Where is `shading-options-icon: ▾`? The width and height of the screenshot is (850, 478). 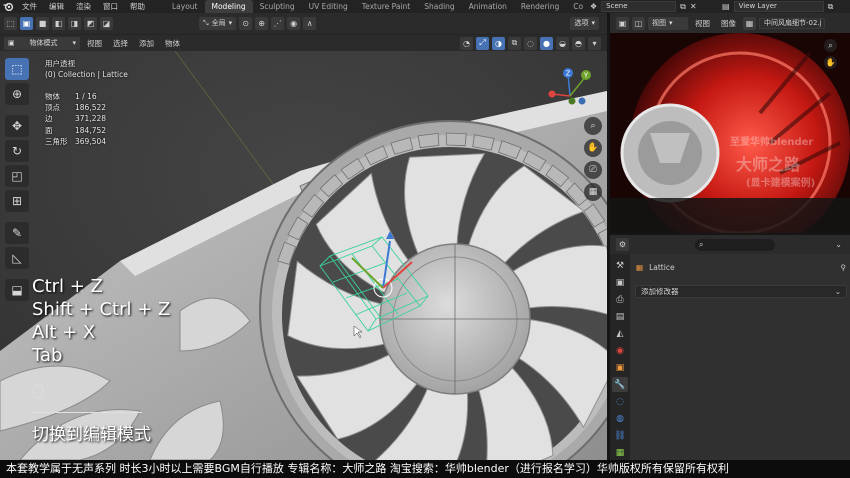 shading-options-icon: ▾ is located at coordinates (594, 43).